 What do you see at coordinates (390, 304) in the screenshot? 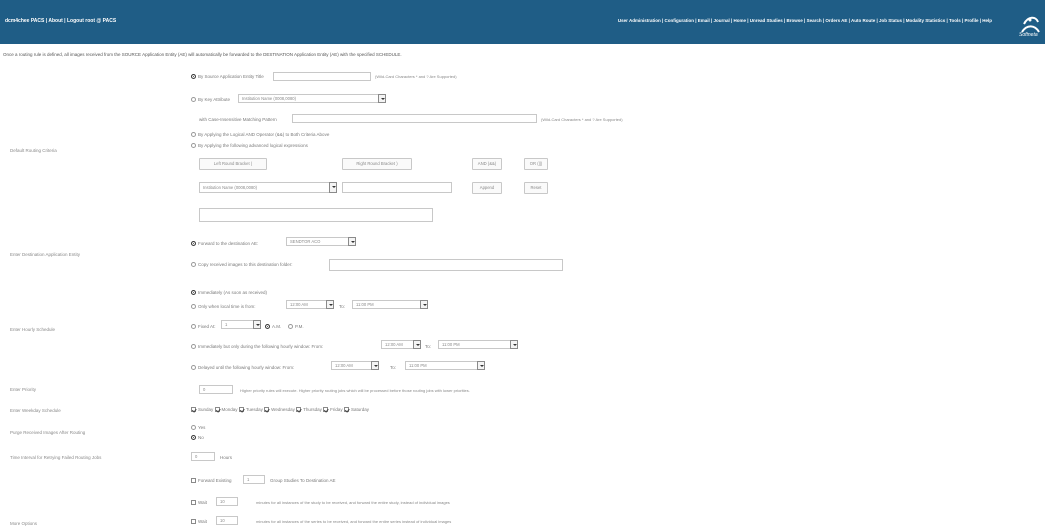
I see `only-when-to-select: 11:00 PM` at bounding box center [390, 304].